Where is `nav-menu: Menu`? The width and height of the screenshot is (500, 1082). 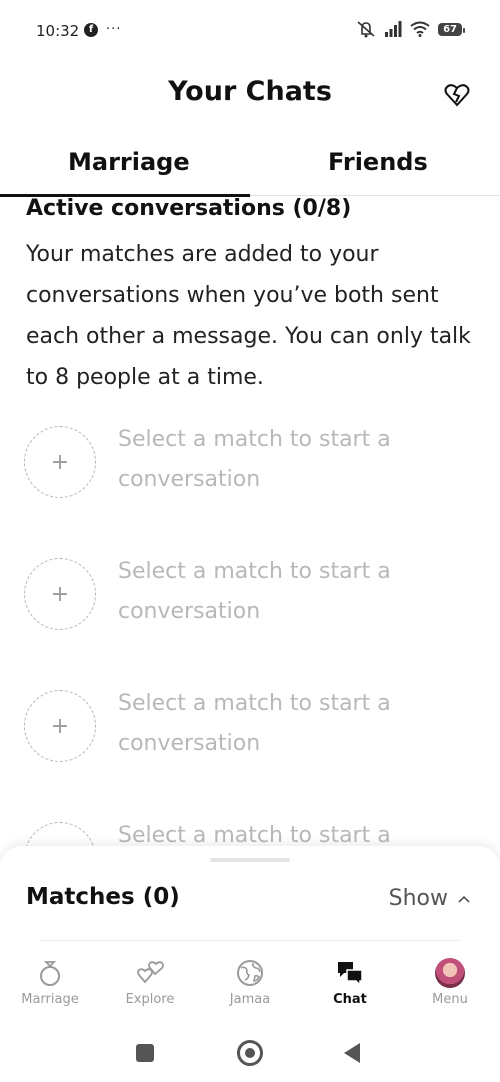
nav-menu: Menu is located at coordinates (450, 982).